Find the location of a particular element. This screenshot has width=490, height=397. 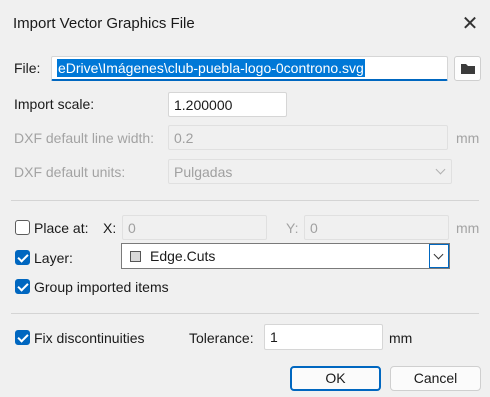

fix-discontinuities-checkbox is located at coordinates (22, 337).